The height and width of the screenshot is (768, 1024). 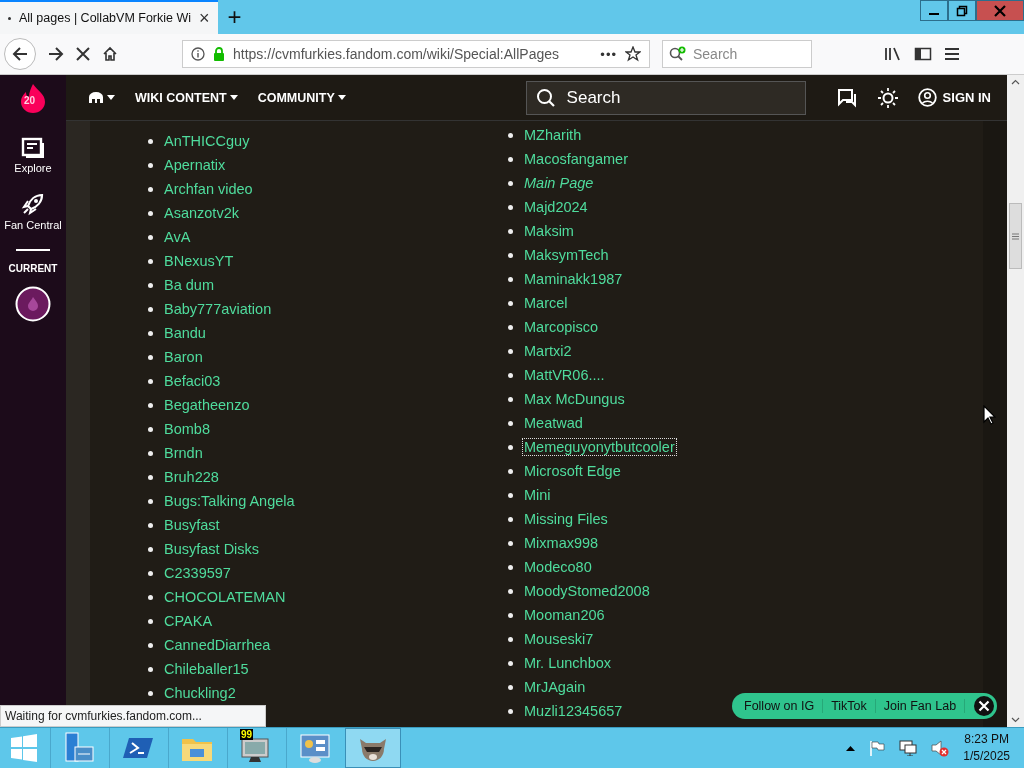 I want to click on library-icon, so click(x=893, y=54).